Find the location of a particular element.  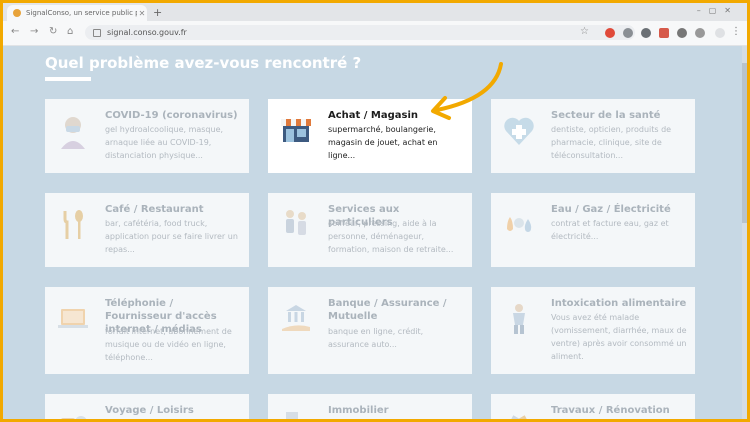

card-title: Eau / Gaz / Électricité is located at coordinates (611, 209).